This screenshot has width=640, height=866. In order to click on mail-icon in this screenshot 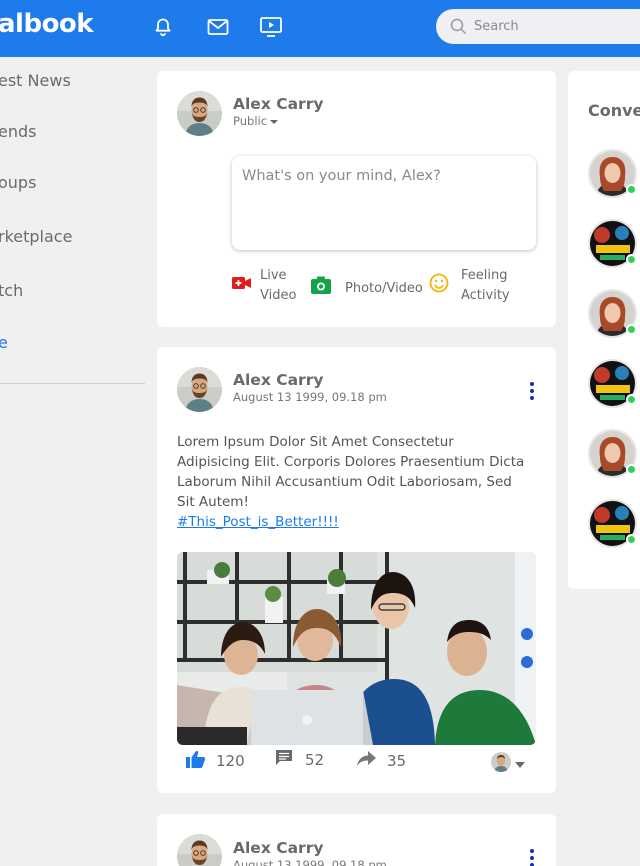, I will do `click(218, 27)`.